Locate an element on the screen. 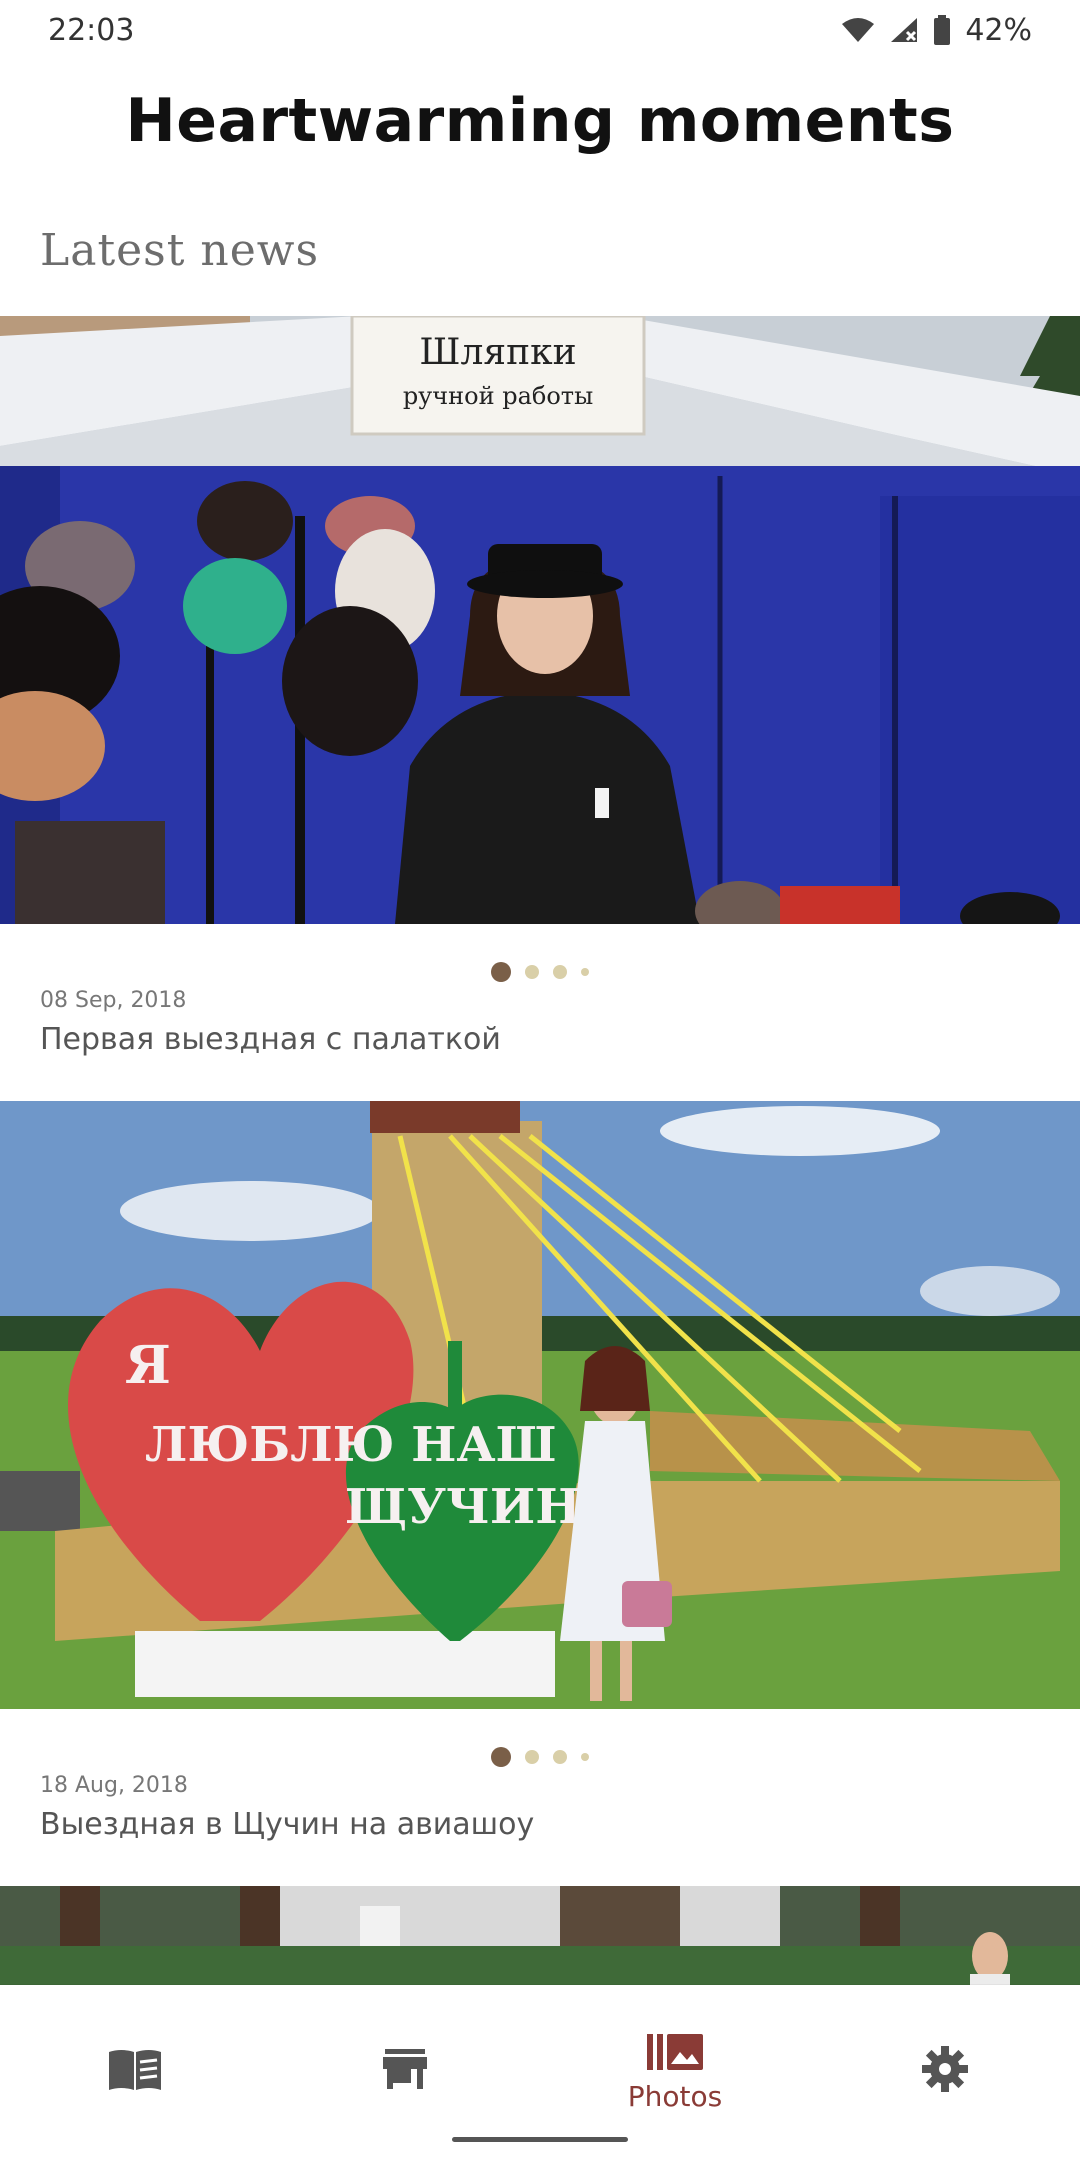  status-icons: 42% is located at coordinates (936, 30).